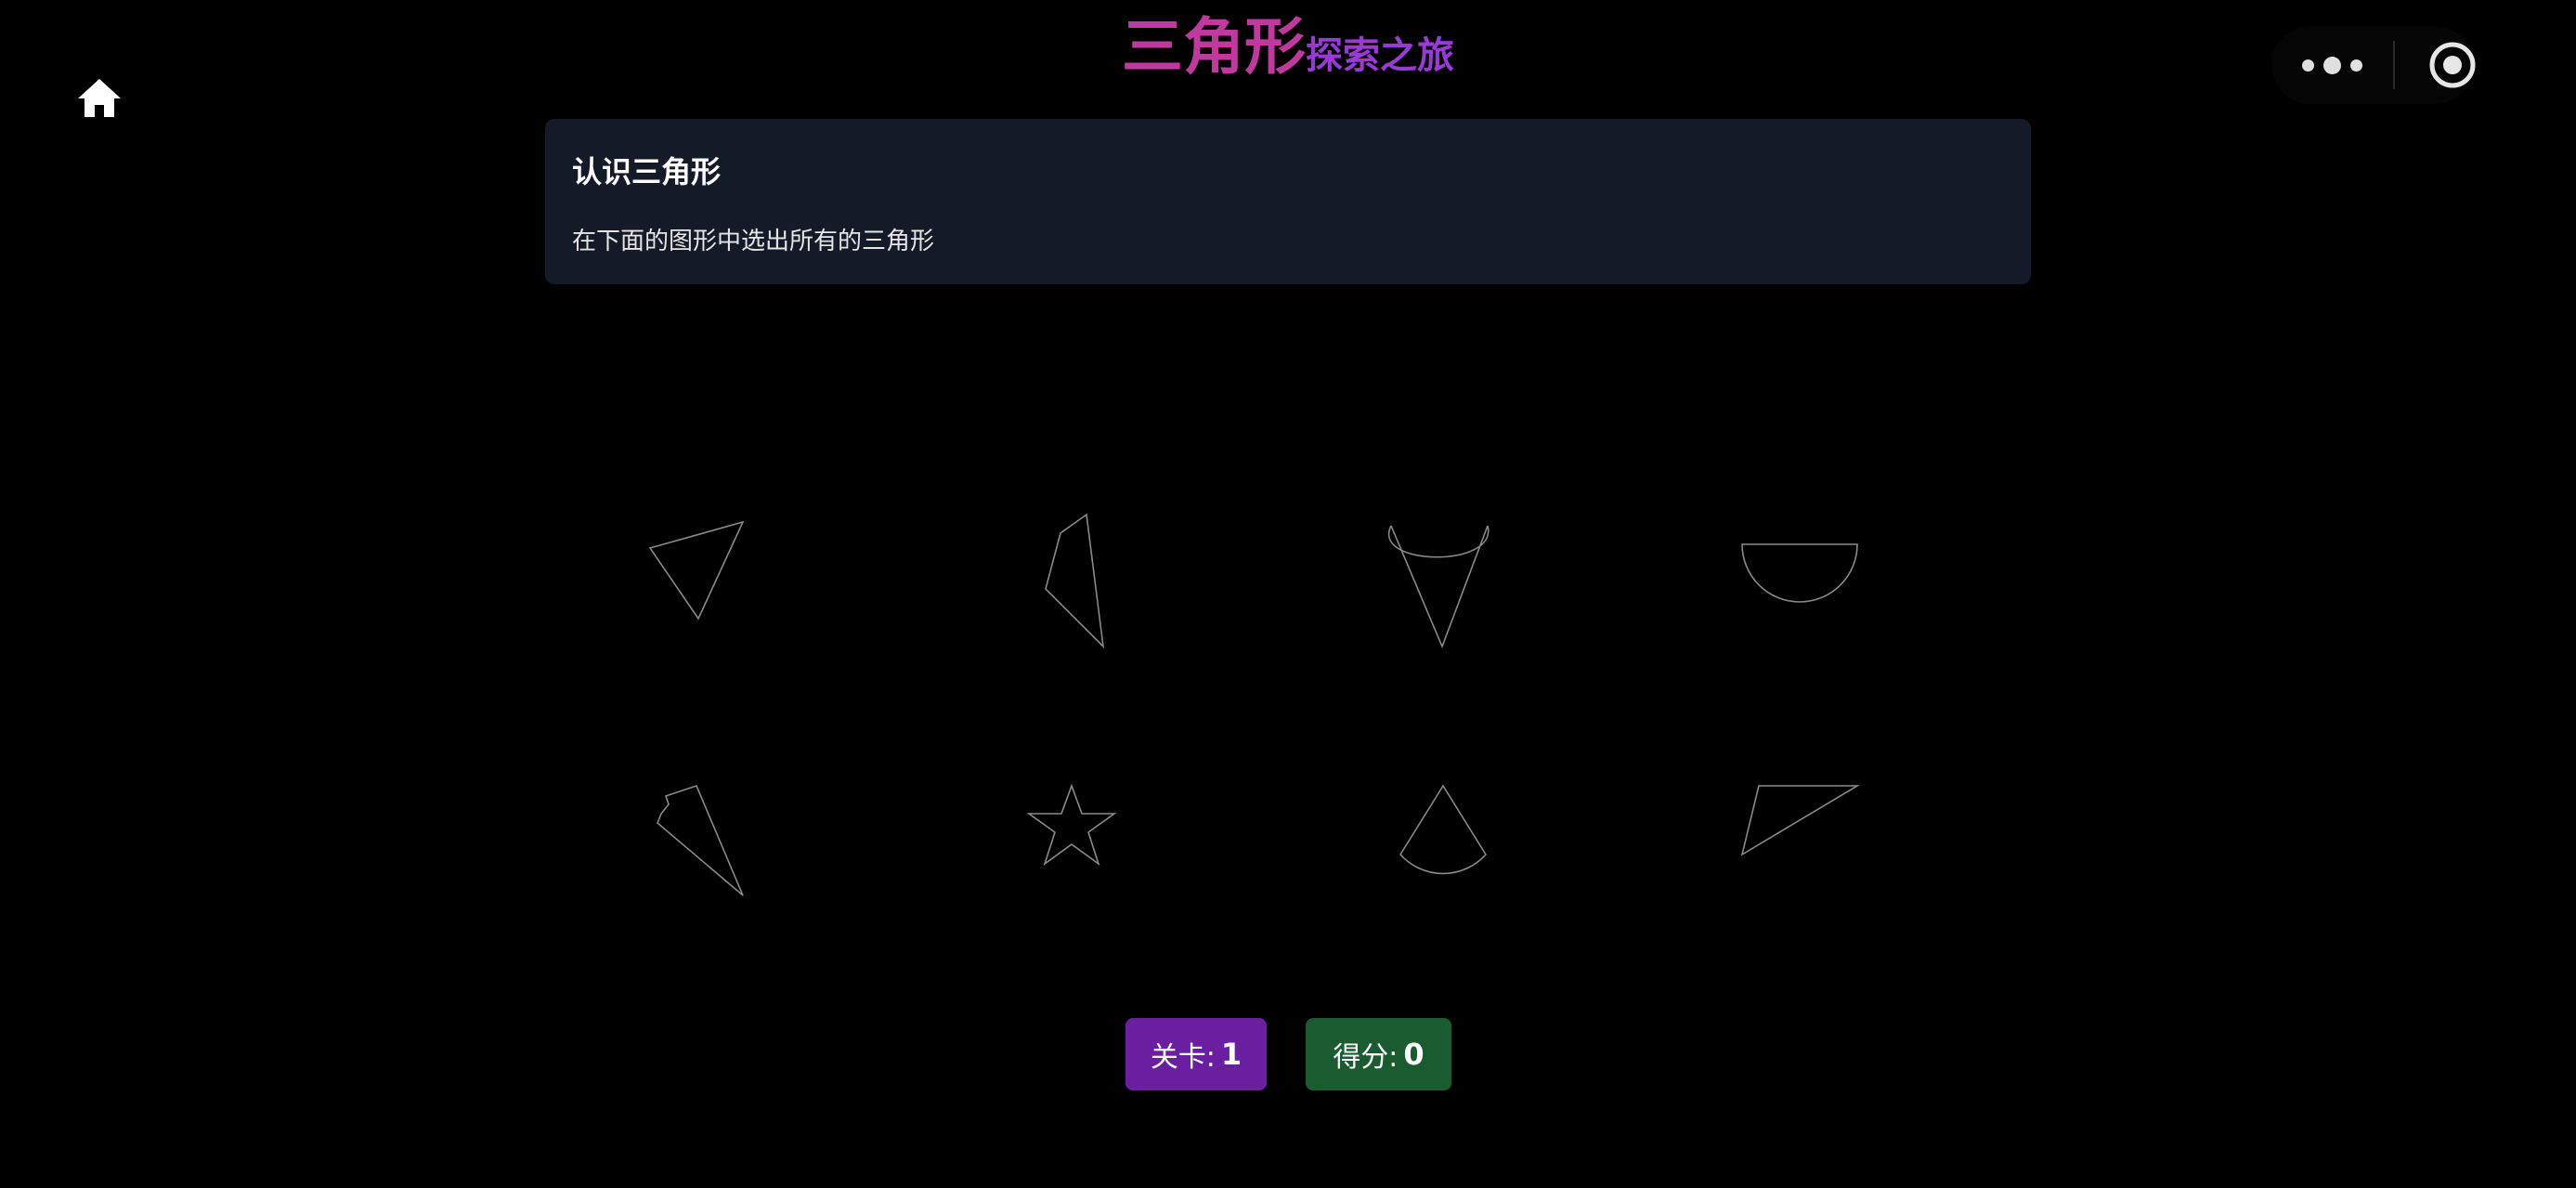  Describe the element at coordinates (1414, 1054) in the screenshot. I see `score-value: 0` at that location.